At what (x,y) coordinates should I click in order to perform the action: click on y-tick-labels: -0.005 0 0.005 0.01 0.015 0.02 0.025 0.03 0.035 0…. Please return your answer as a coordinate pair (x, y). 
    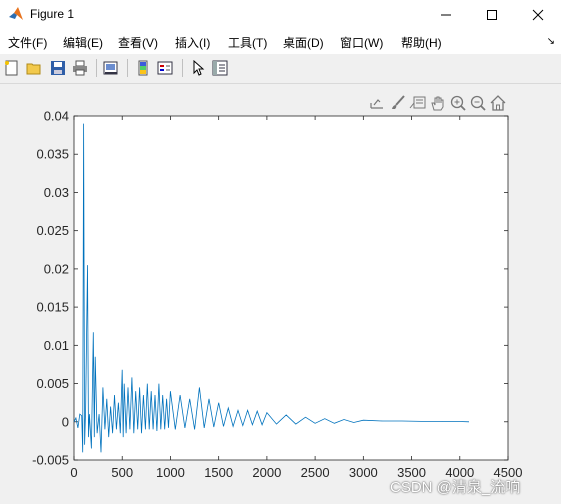
    Looking at the image, I should click on (50, 288).